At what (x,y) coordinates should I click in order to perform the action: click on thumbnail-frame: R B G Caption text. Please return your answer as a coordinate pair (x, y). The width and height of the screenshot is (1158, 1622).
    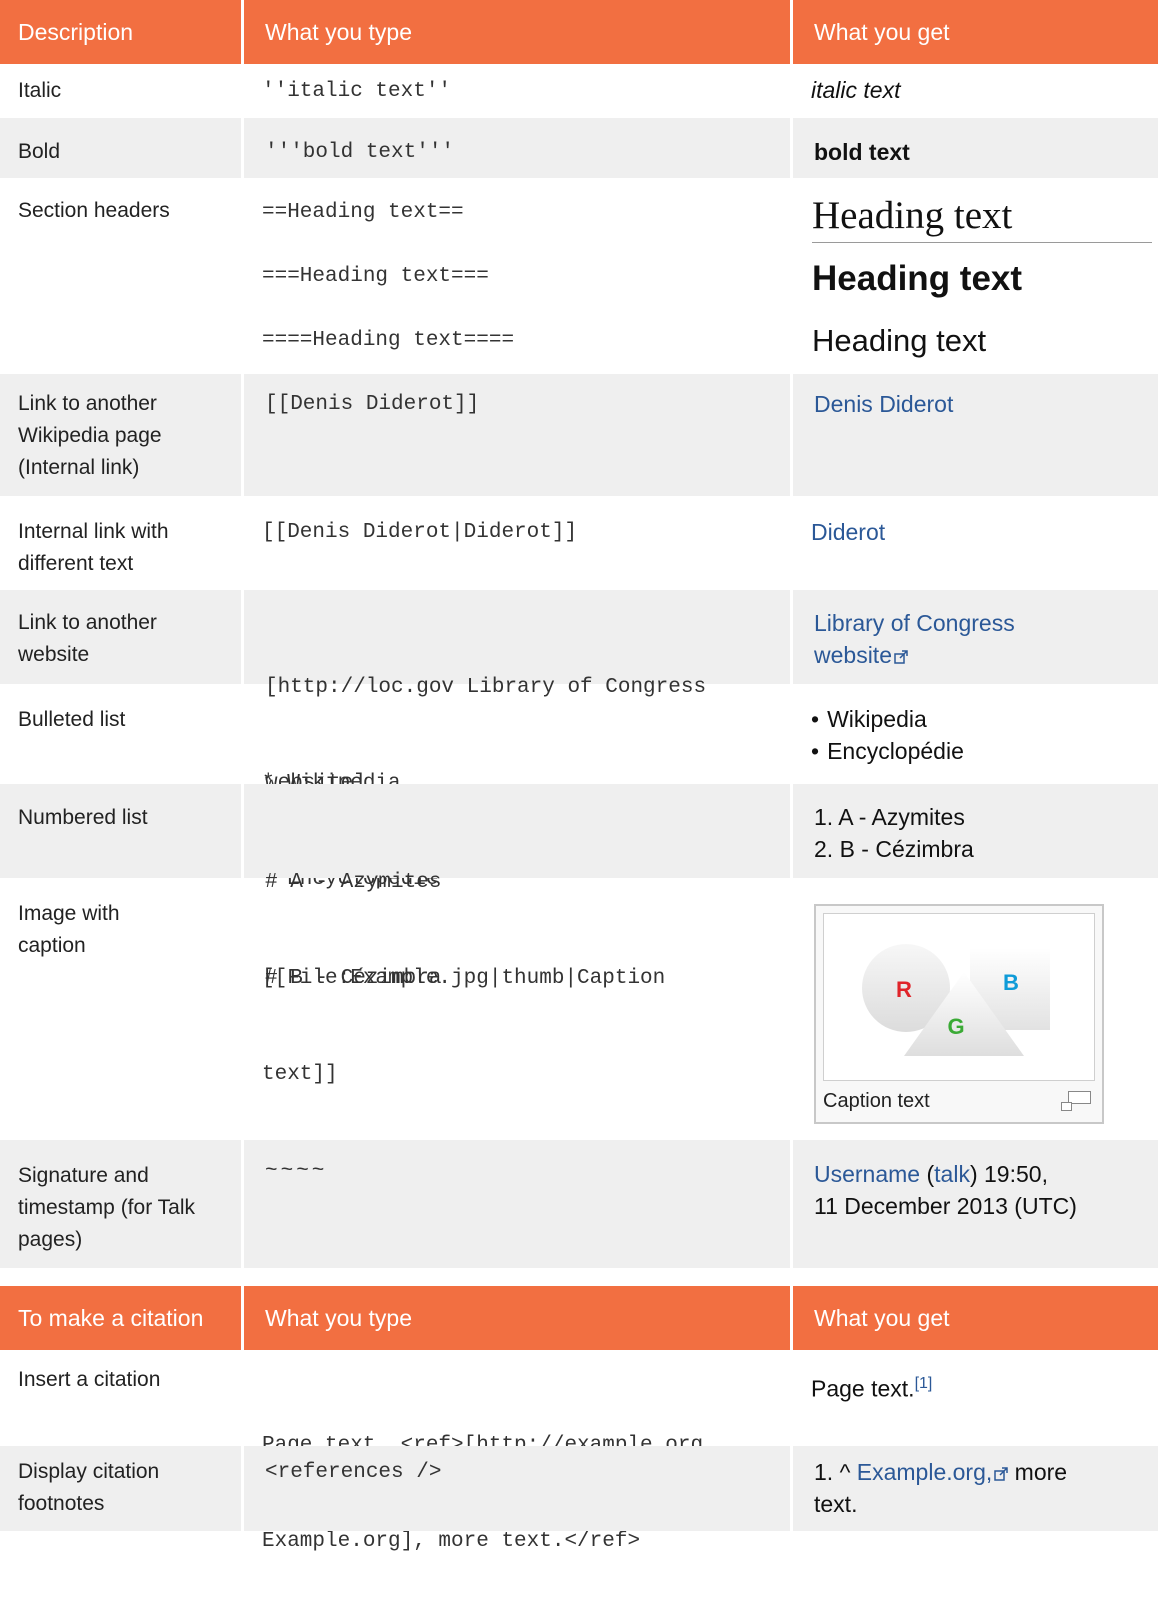
    Looking at the image, I should click on (959, 1014).